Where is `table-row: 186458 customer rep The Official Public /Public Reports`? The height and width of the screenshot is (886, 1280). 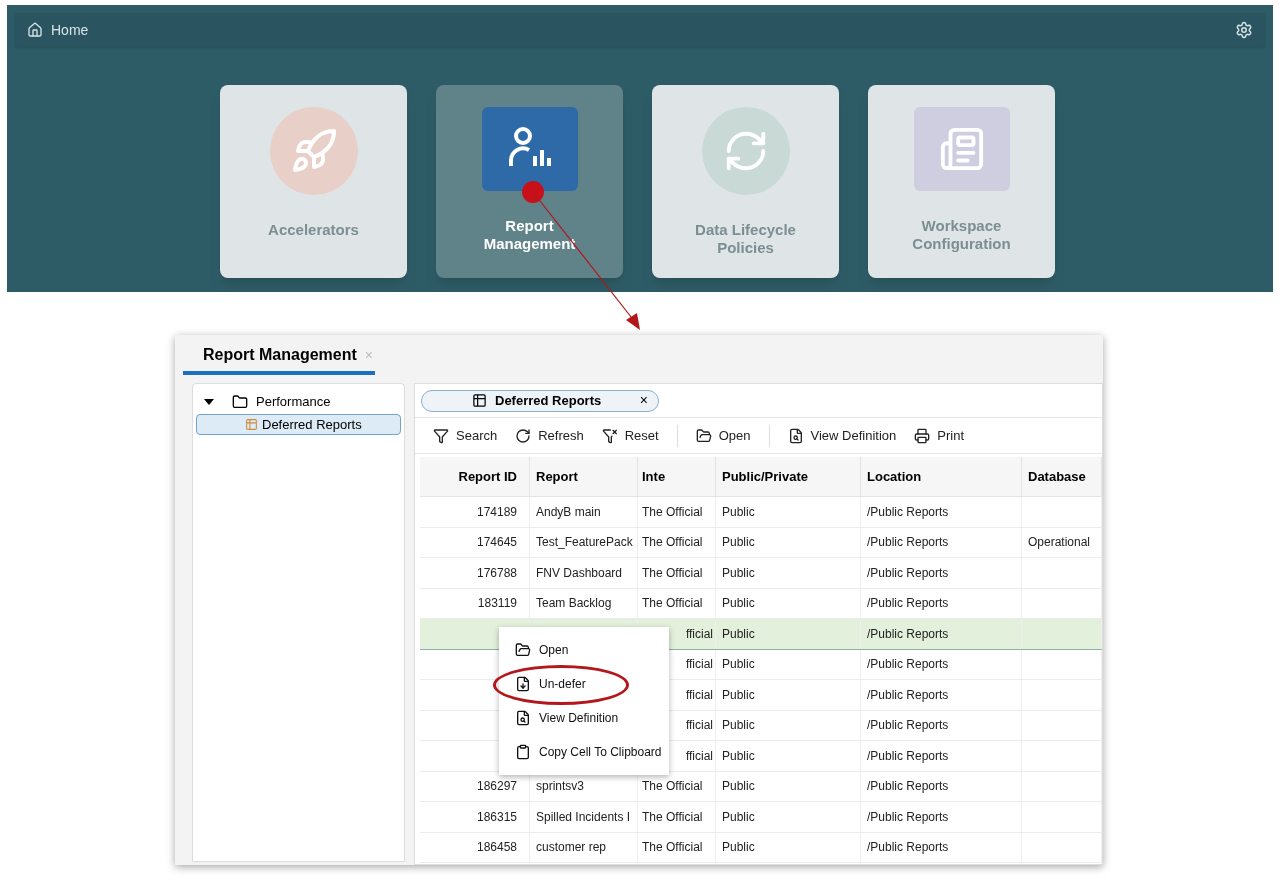
table-row: 186458 customer rep The Official Public /Public Reports is located at coordinates (761, 847).